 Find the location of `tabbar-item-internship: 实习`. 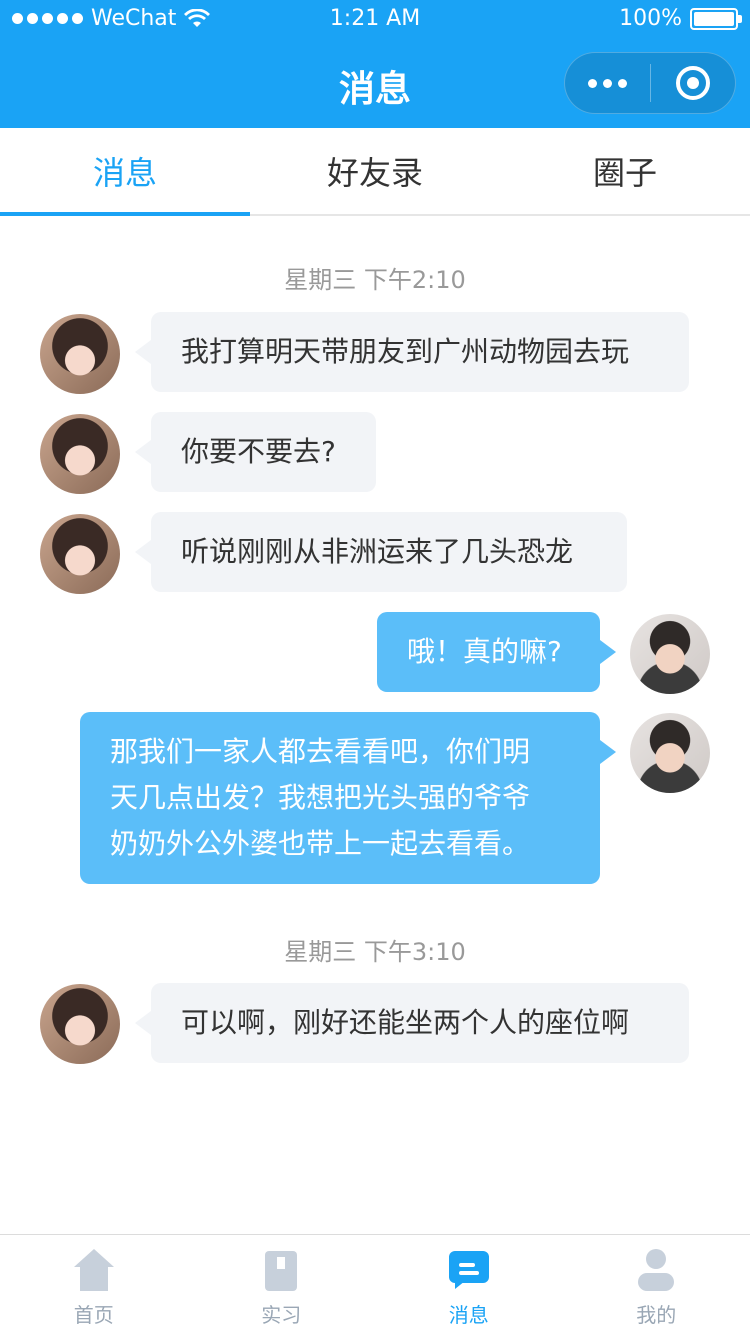

tabbar-item-internship: 实习 is located at coordinates (282, 1284).